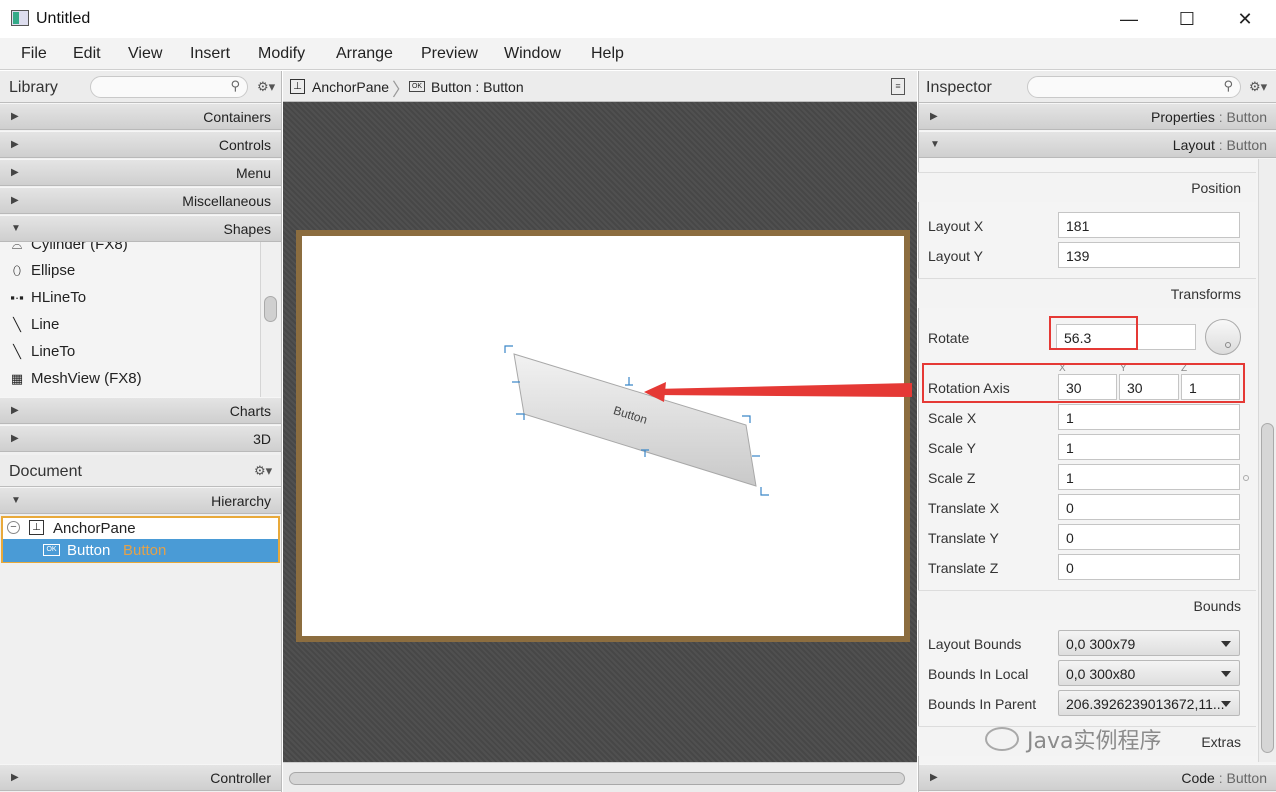 This screenshot has width=1276, height=792. What do you see at coordinates (1223, 337) in the screenshot?
I see `rotate-dial` at bounding box center [1223, 337].